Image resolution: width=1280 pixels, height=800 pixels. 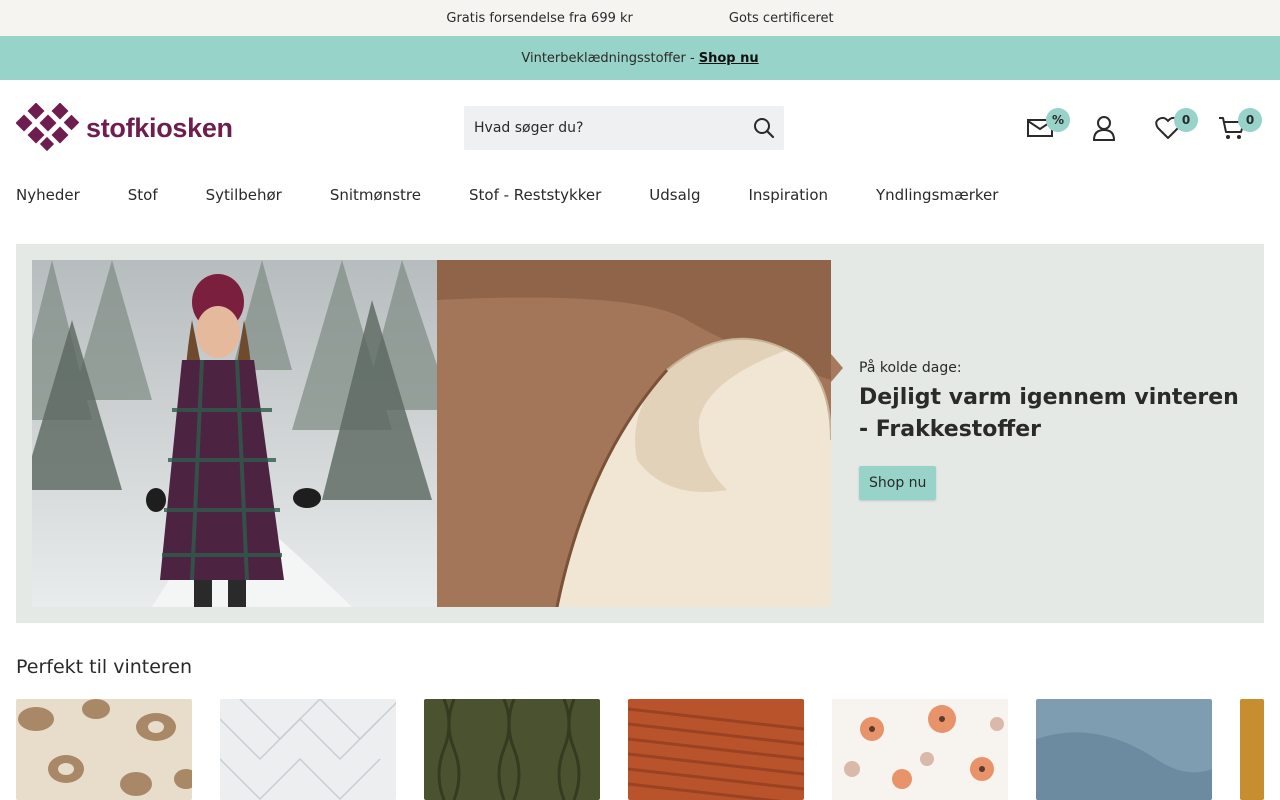 I want to click on product-tile-rust-corduroy, so click(x=716, y=749).